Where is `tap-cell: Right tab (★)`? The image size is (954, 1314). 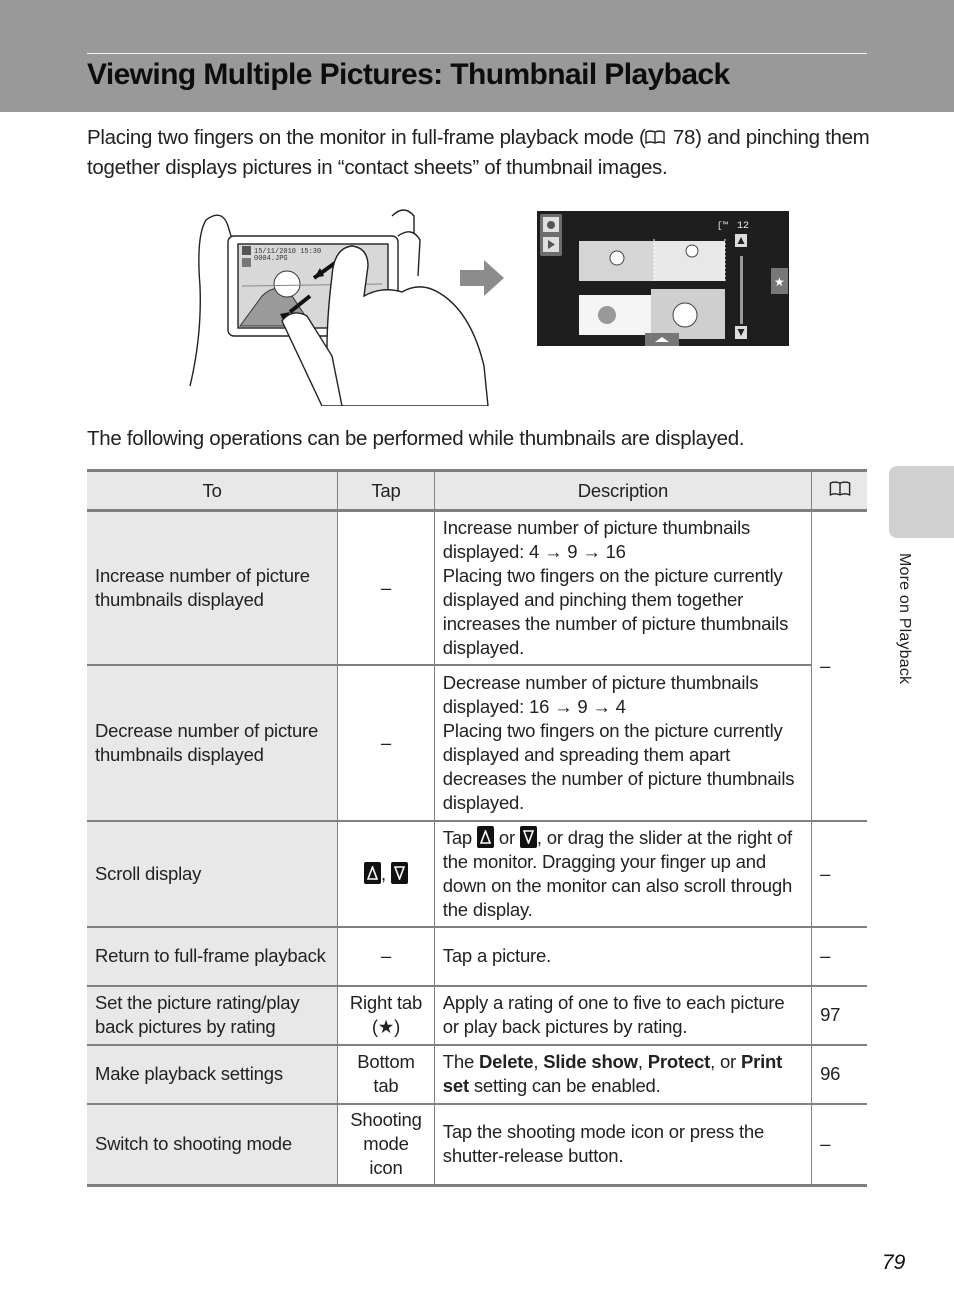 tap-cell: Right tab (★) is located at coordinates (386, 1015).